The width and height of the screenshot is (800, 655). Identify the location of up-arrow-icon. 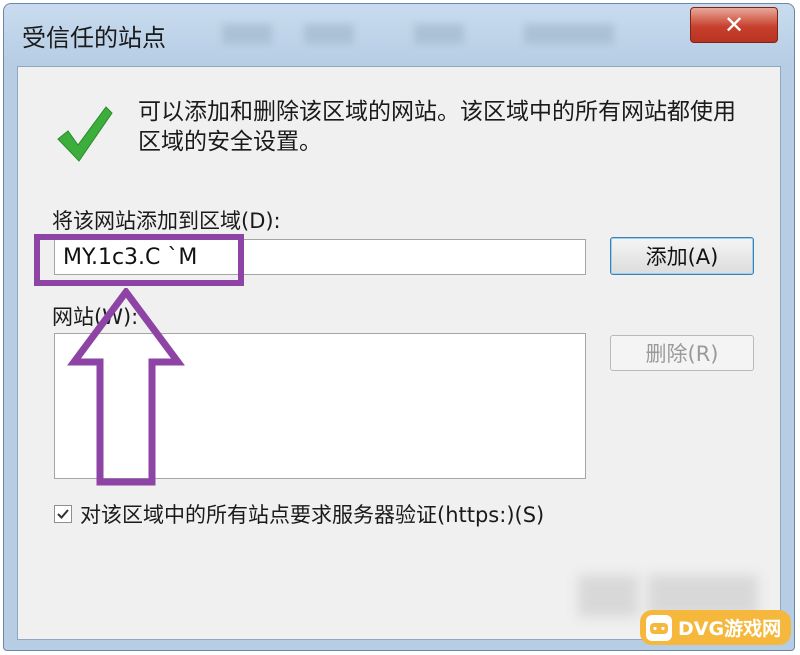
(126, 387).